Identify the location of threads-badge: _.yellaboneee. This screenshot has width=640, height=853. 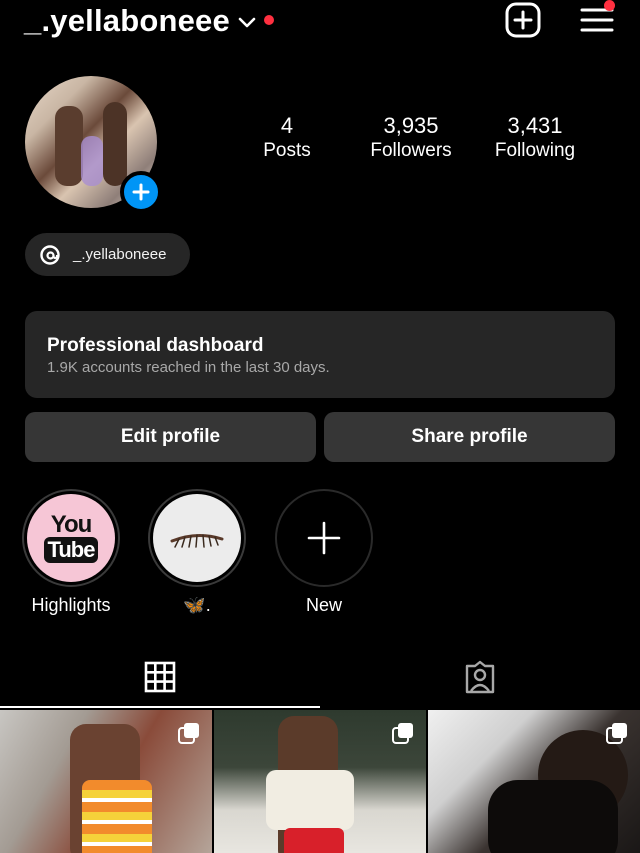
(107, 254).